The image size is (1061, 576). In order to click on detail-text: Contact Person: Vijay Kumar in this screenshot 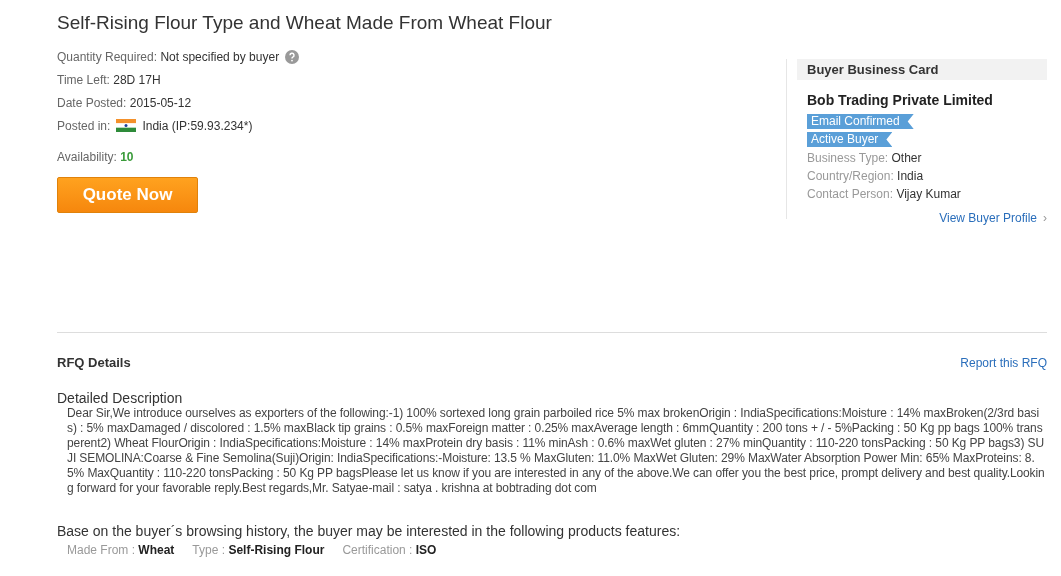, I will do `click(884, 194)`.